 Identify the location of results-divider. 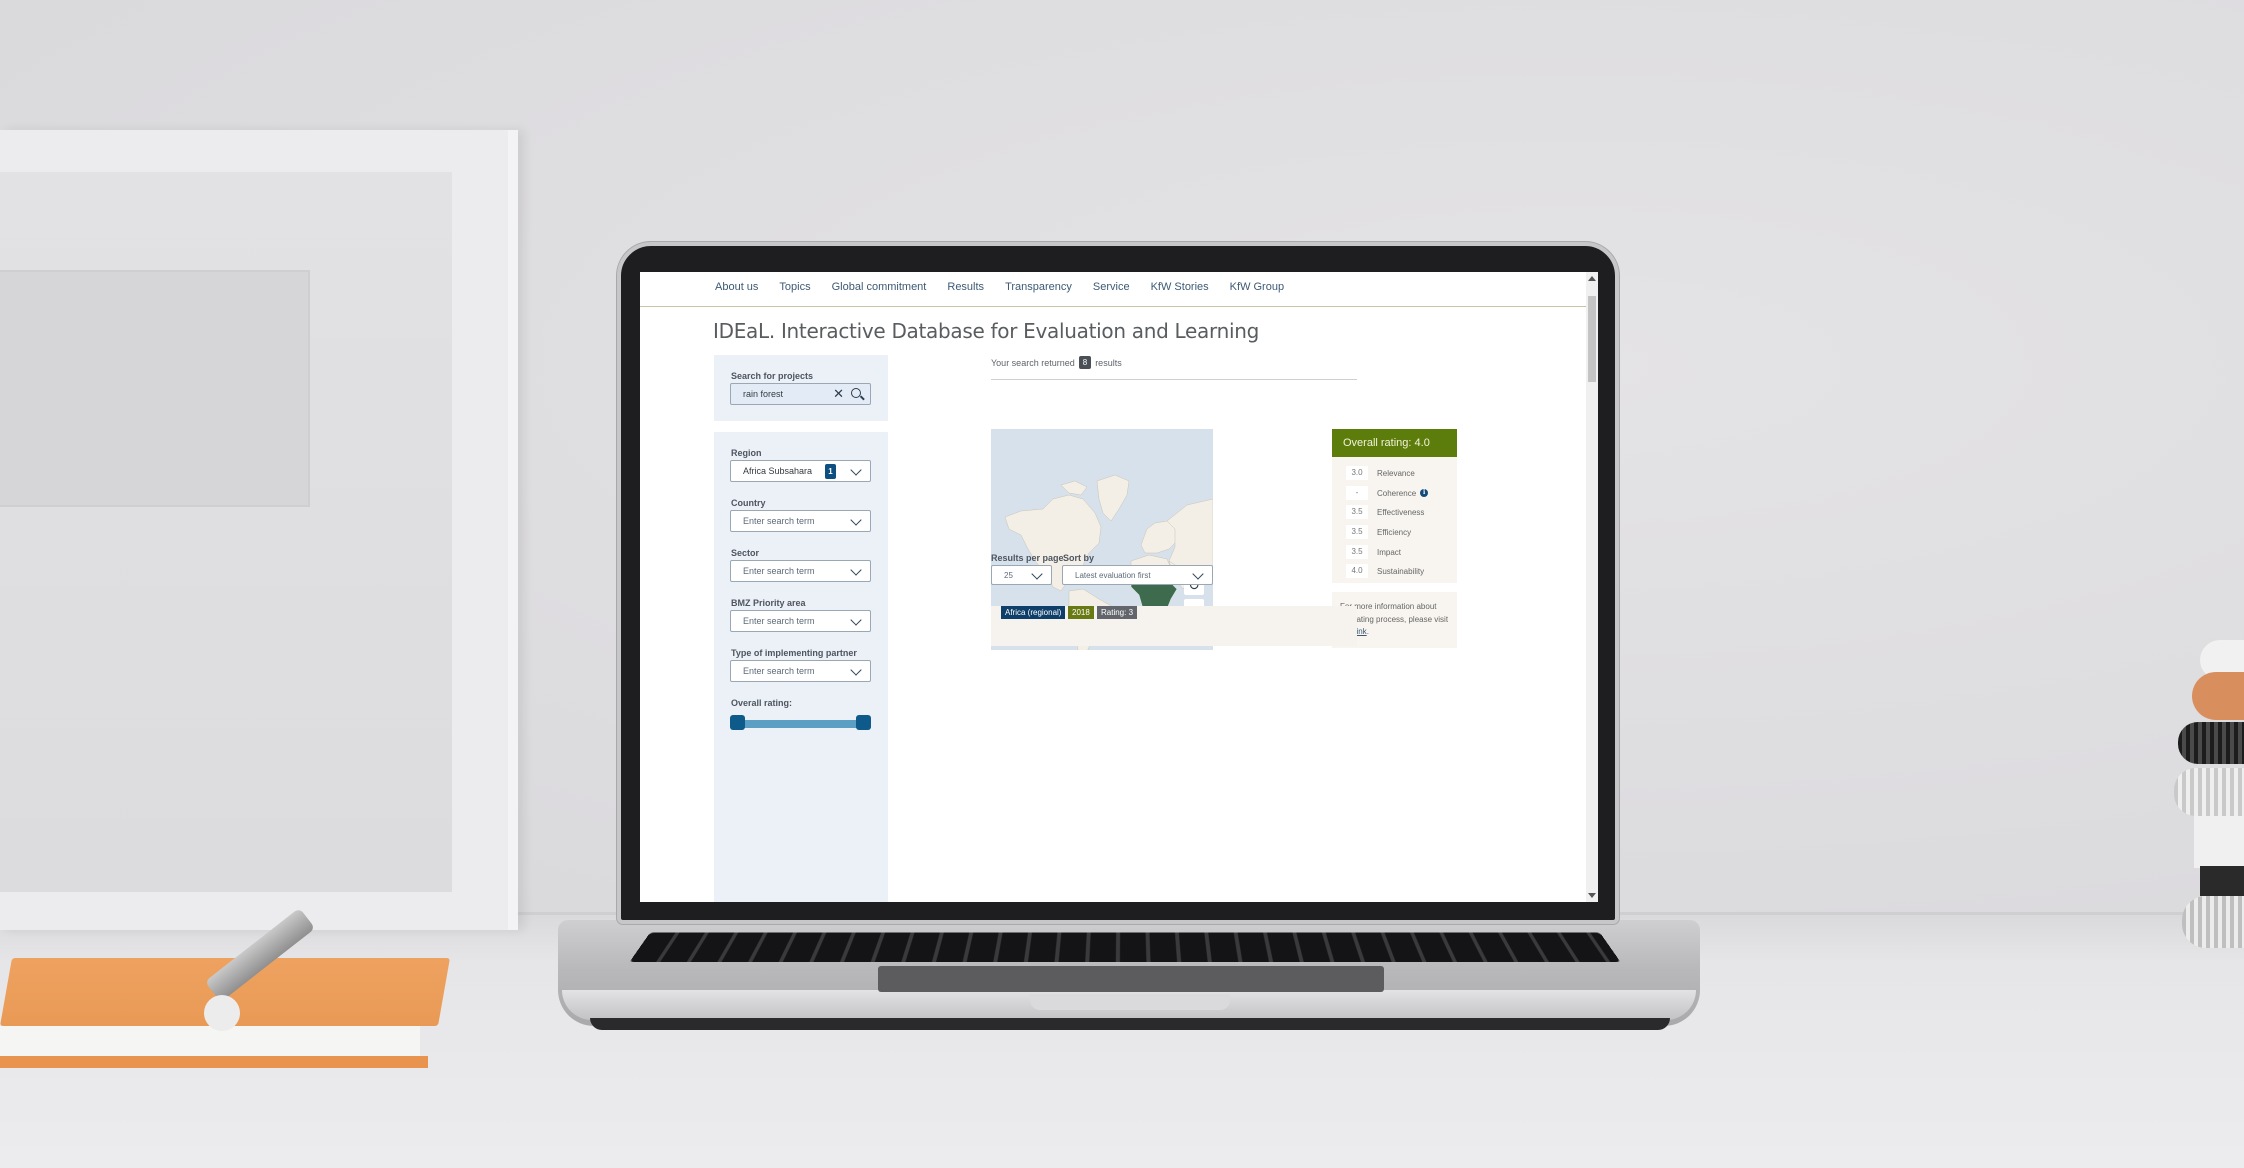
(1174, 379).